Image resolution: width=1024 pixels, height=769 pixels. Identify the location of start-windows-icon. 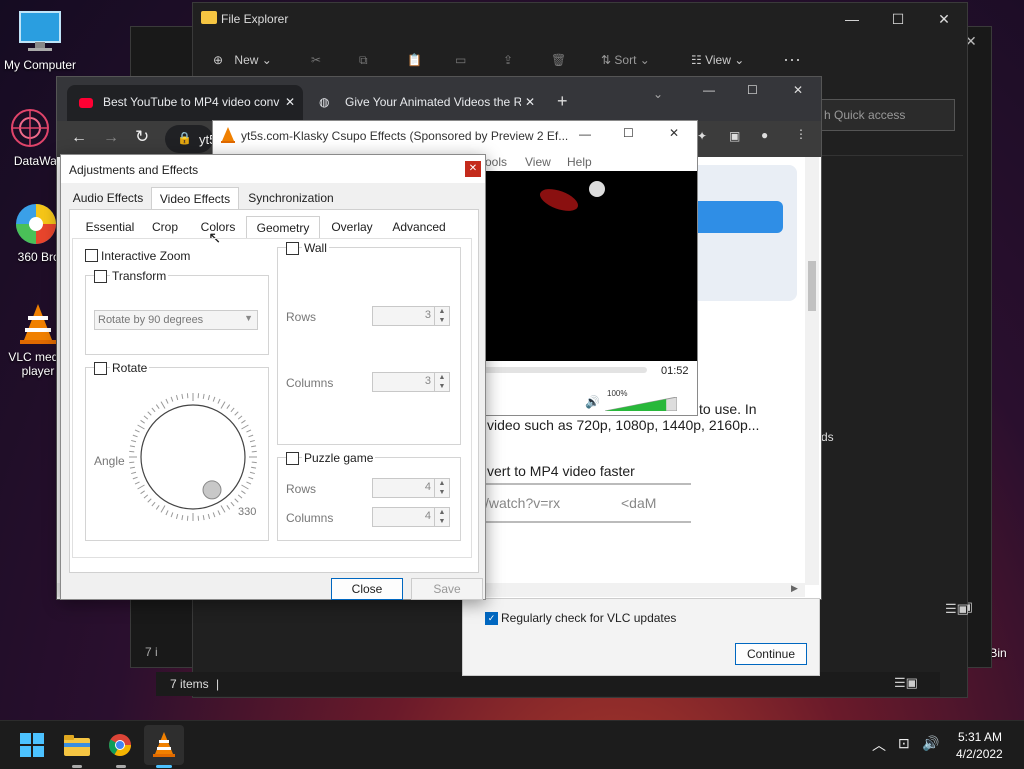
(32, 746).